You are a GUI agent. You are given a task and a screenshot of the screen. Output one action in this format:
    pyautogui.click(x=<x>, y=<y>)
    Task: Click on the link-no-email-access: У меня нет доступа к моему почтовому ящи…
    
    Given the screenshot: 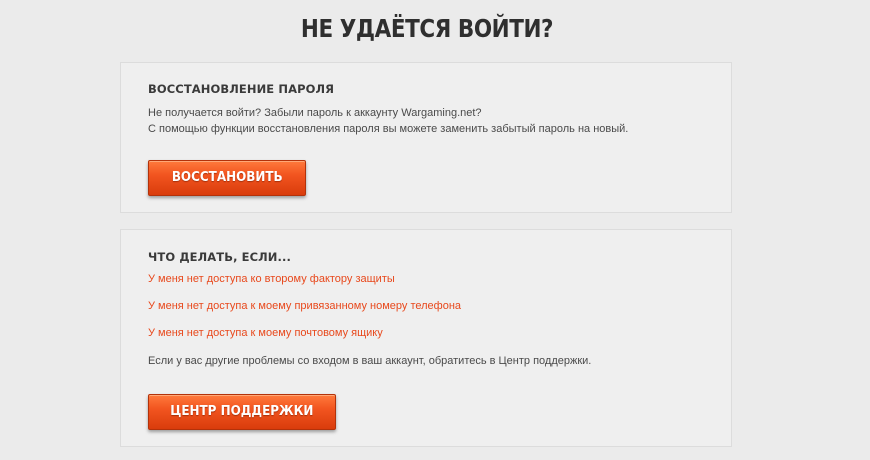 What is the action you would take?
    pyautogui.click(x=265, y=333)
    